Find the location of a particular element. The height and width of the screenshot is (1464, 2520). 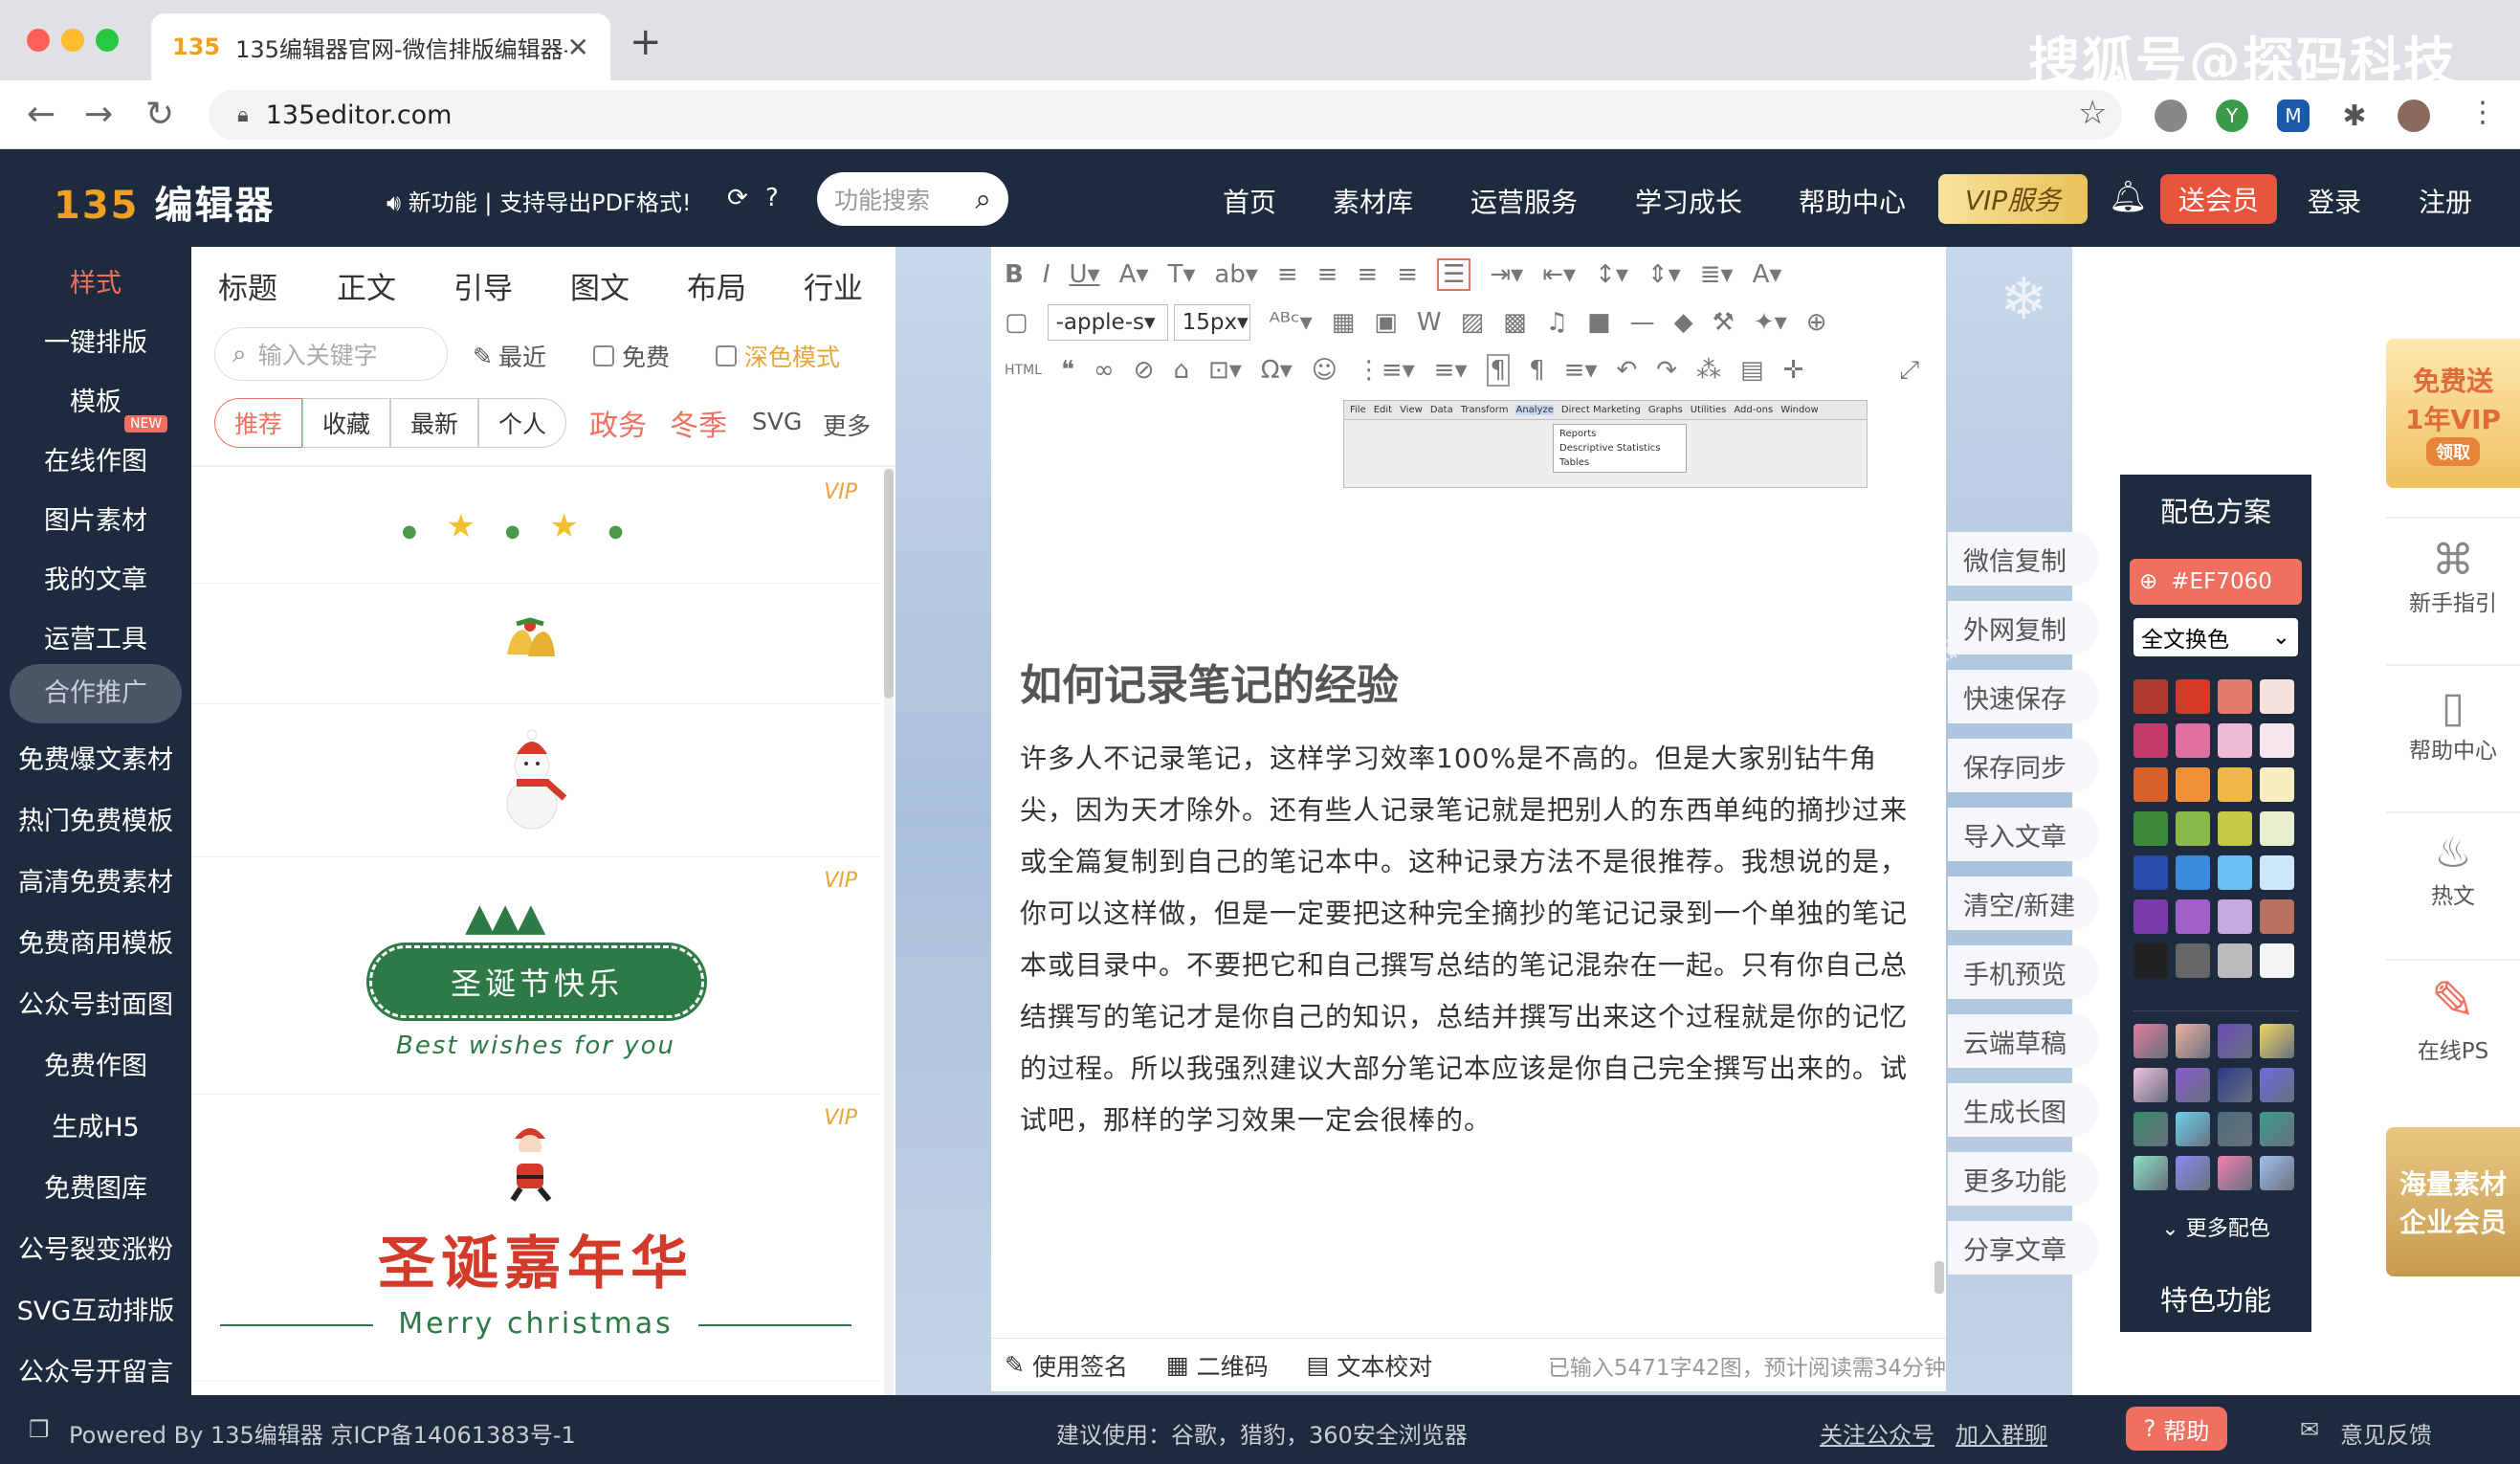

sidebar-item-online-design: 在线作图 is located at coordinates (95, 459).